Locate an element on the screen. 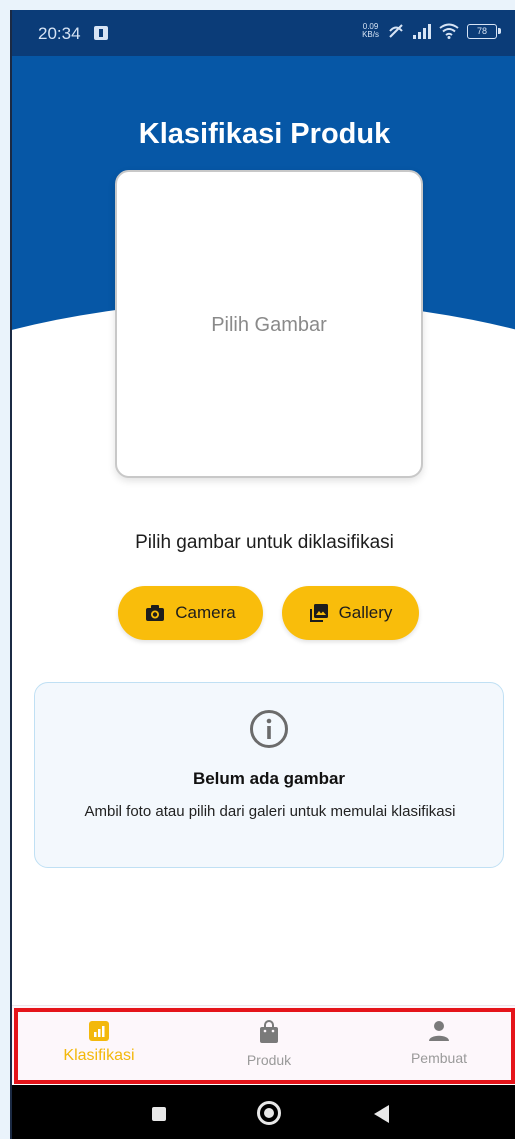 Image resolution: width=515 pixels, height=1139 pixels. nav-label-klasifikasi: Klasifikasi is located at coordinates (99, 1055).